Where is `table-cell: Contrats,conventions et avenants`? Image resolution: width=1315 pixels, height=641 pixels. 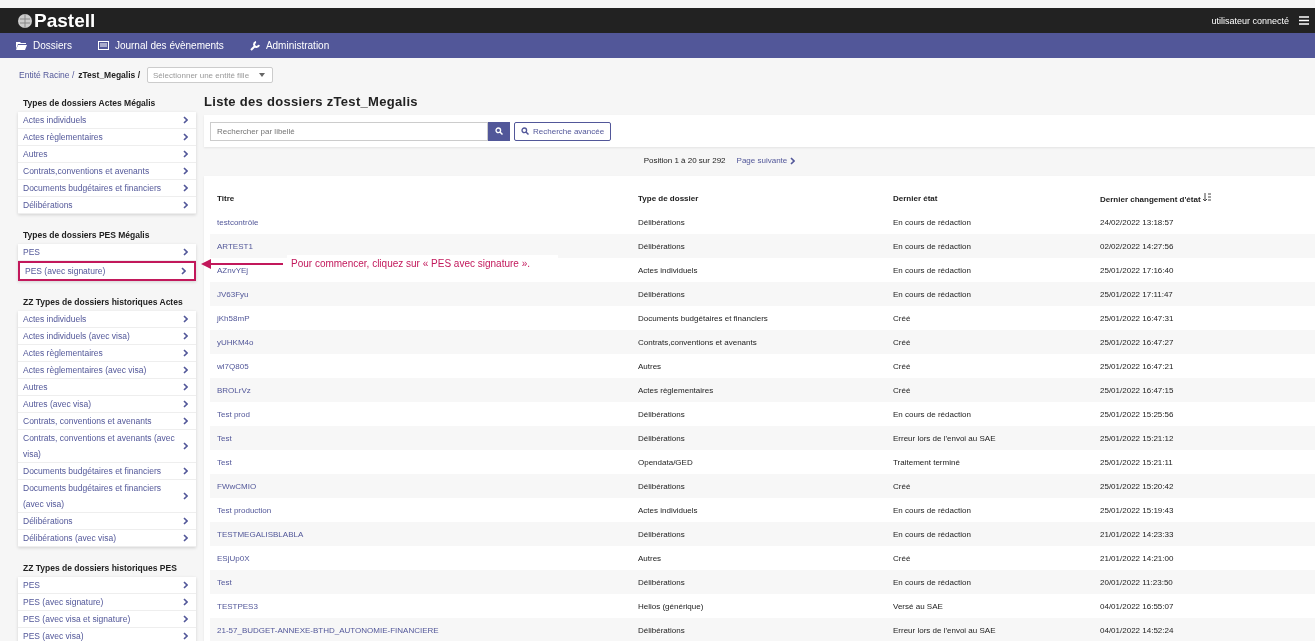
table-cell: Contrats,conventions et avenants is located at coordinates (697, 342).